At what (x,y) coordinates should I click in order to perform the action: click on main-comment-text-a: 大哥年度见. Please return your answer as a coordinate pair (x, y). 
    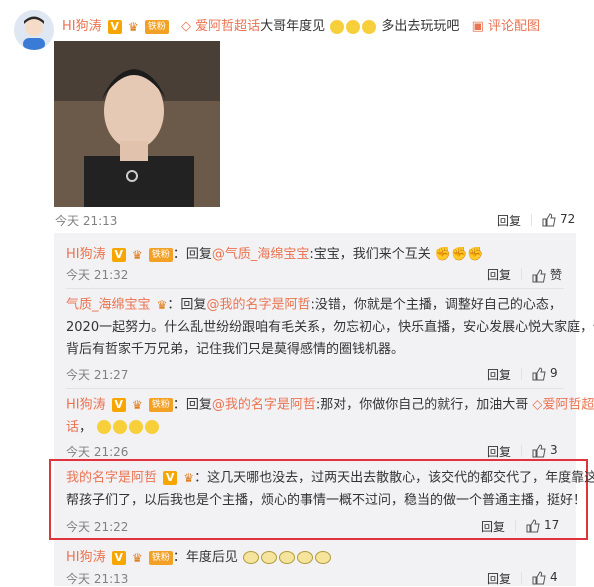
    Looking at the image, I should click on (293, 26).